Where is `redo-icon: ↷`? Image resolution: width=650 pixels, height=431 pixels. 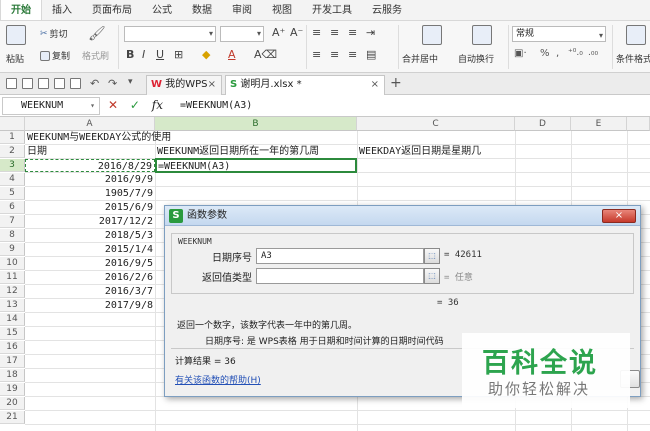 redo-icon: ↷ is located at coordinates (112, 83).